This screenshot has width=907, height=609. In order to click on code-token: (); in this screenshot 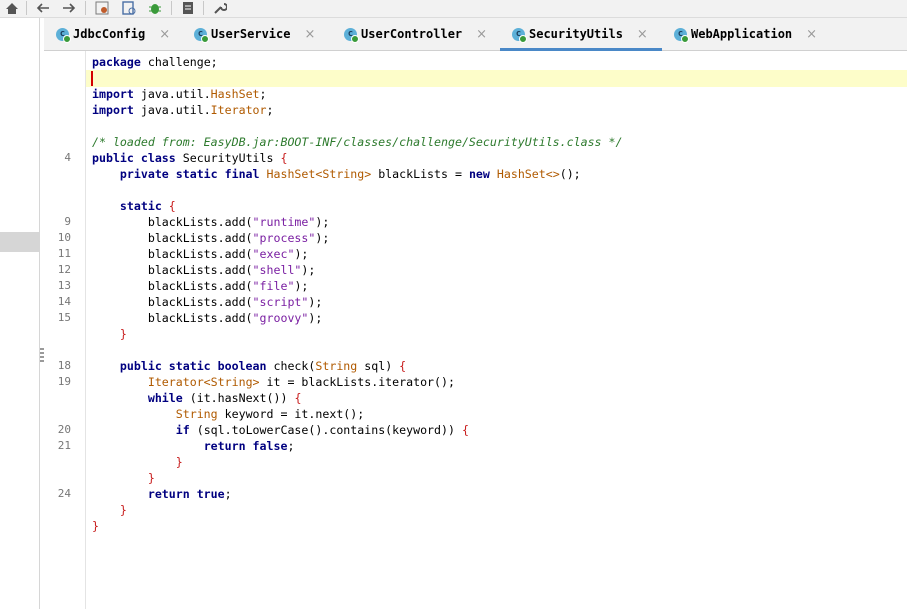, I will do `click(570, 174)`.